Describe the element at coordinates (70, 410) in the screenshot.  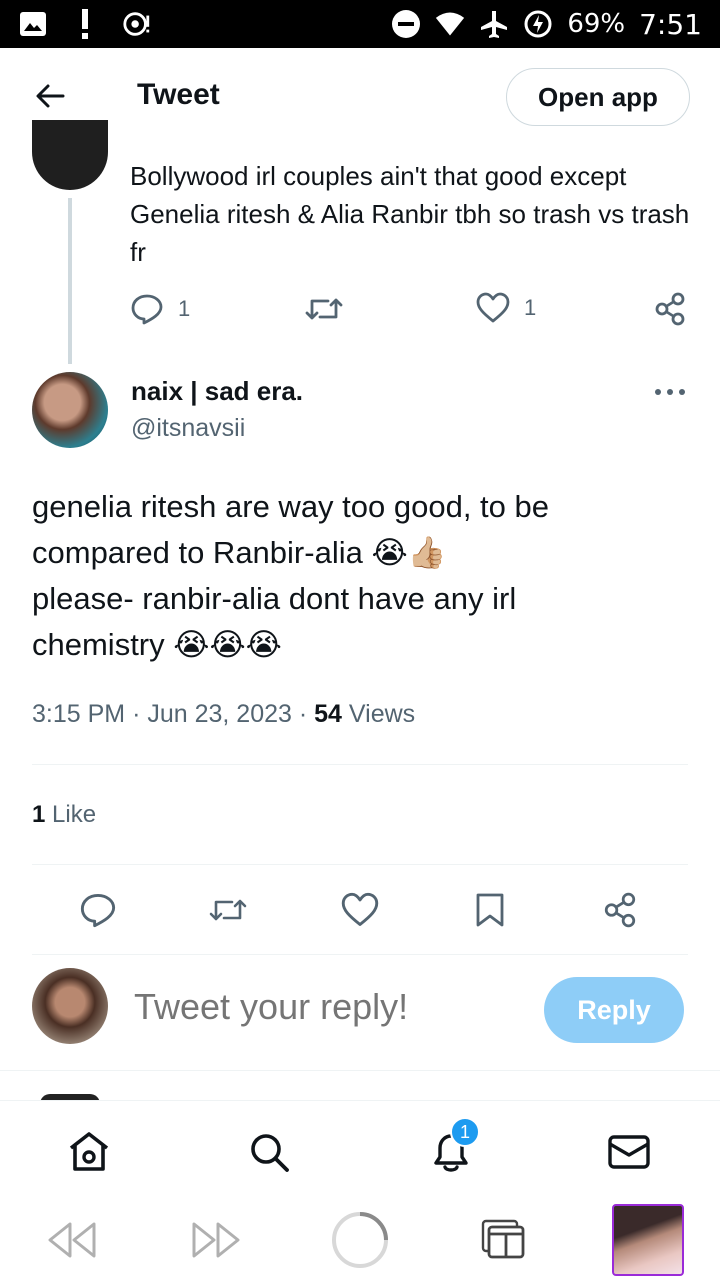
I see `author-avatar` at that location.